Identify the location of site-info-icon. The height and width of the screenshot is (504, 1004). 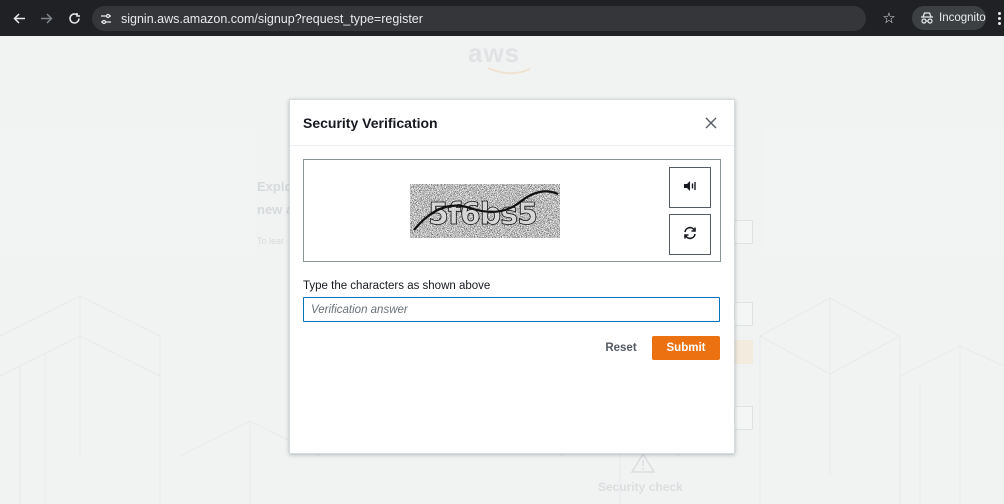
(106, 19).